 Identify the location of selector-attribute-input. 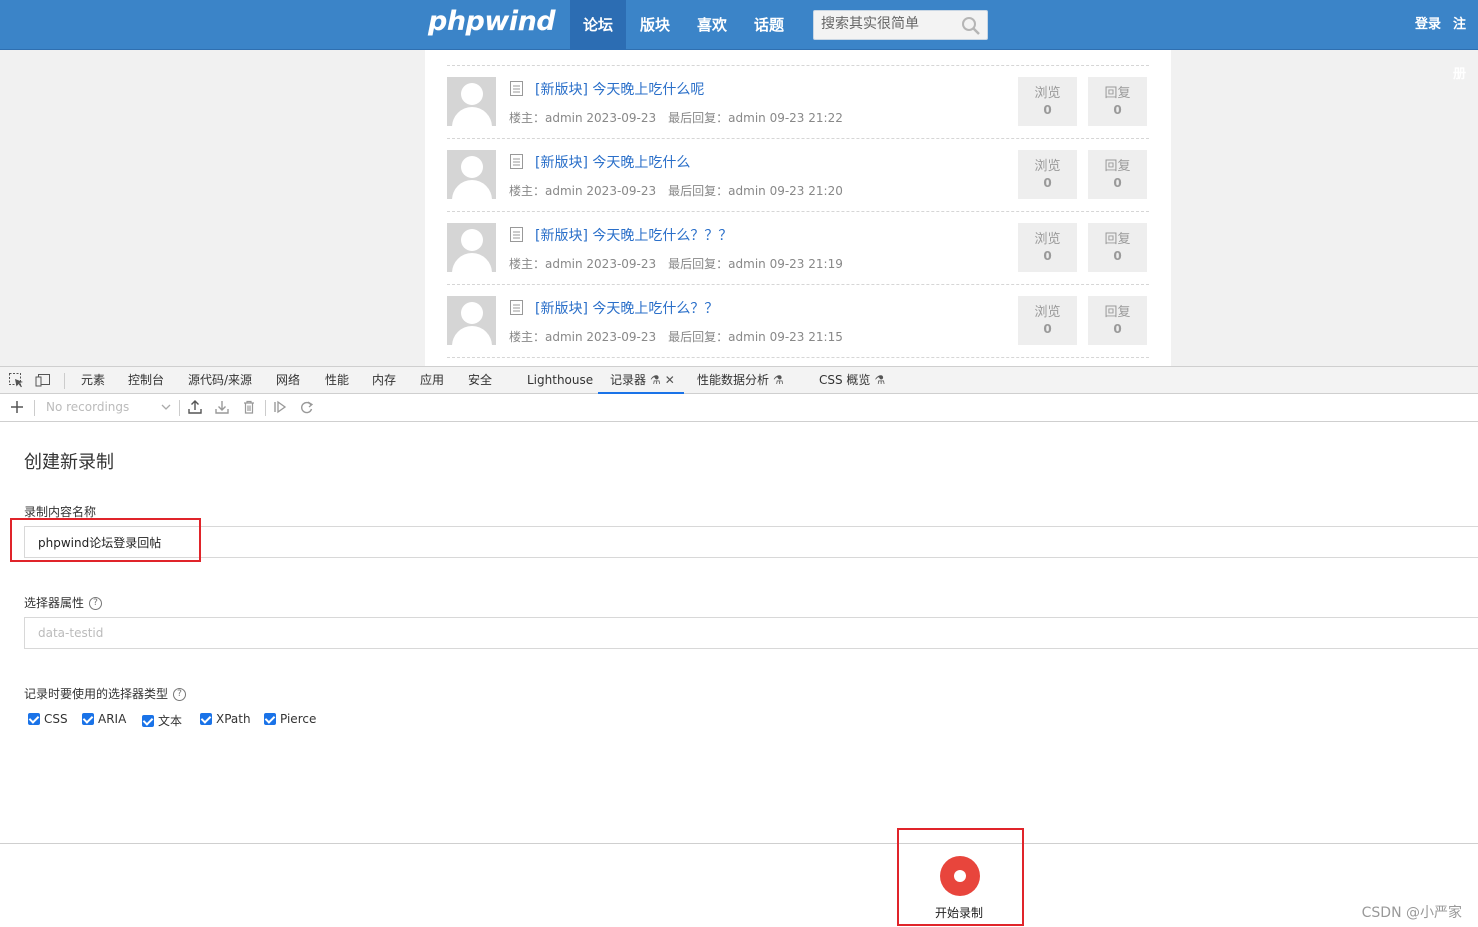
(336, 633).